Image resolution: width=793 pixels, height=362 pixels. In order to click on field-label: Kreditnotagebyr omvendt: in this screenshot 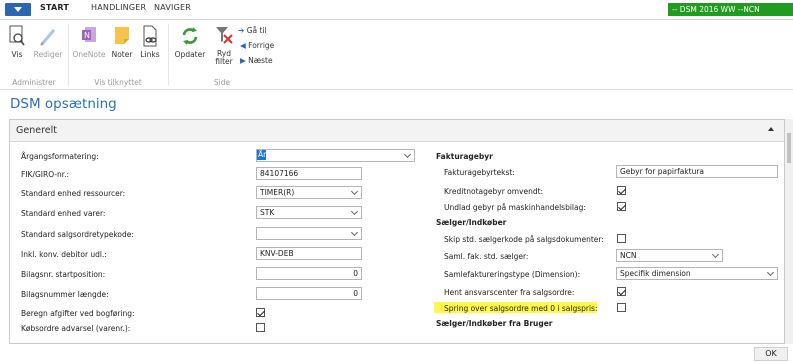, I will do `click(494, 191)`.